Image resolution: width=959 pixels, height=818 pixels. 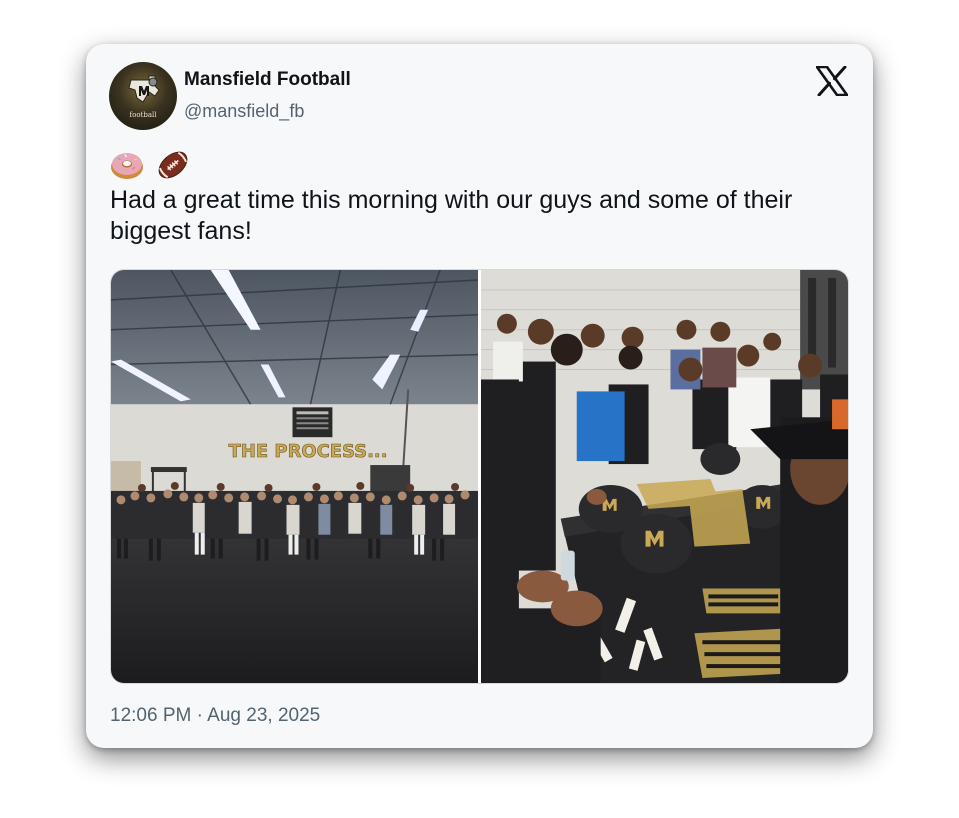 I want to click on avatar-logo-text: football, so click(x=144, y=115).